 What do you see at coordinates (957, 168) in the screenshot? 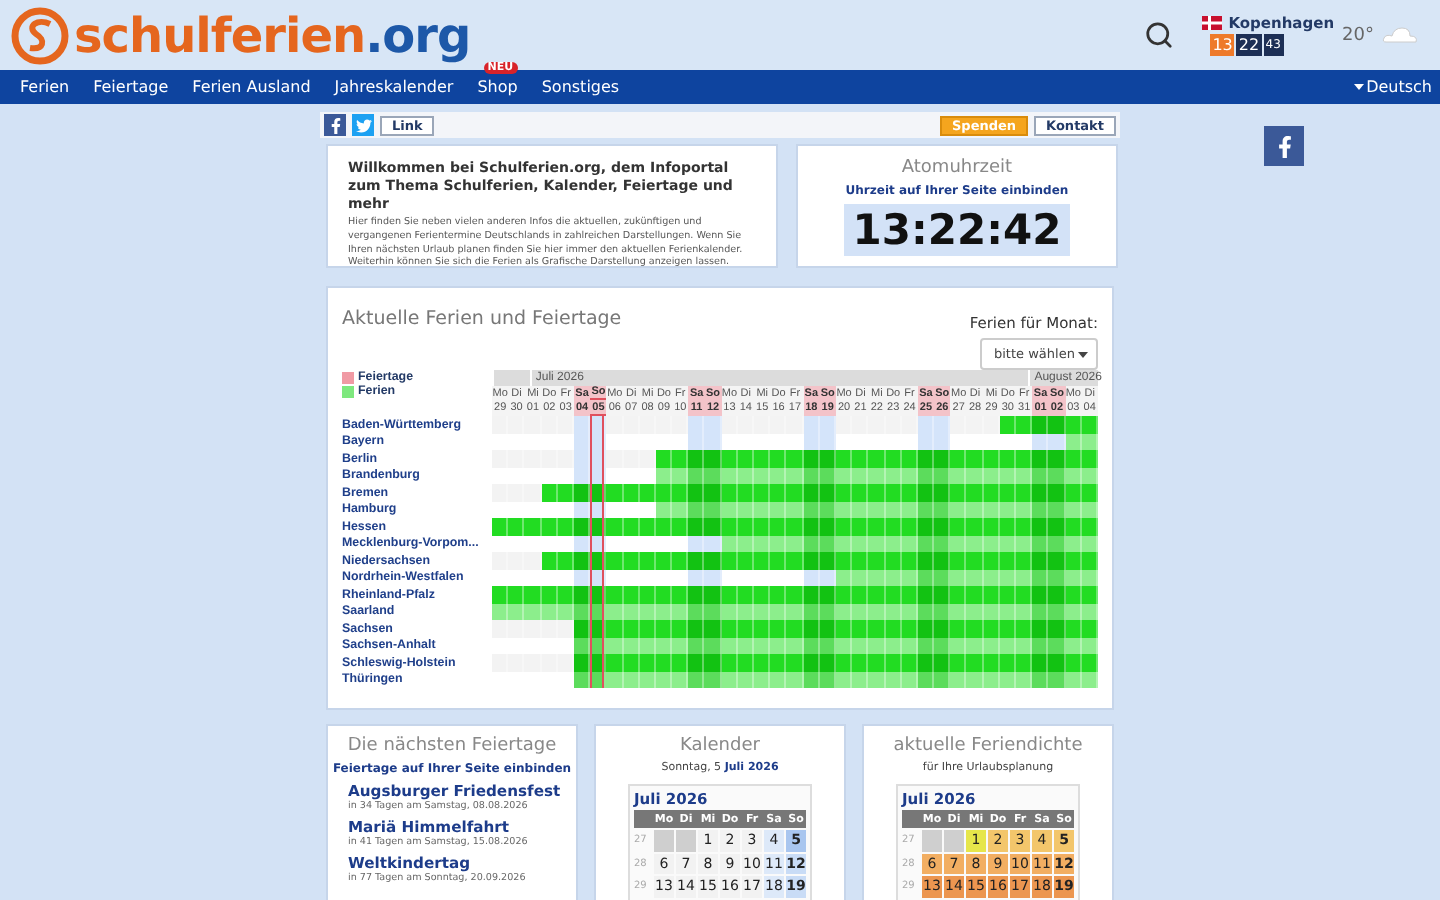
I see `panel-title: Atomuhrzeit` at bounding box center [957, 168].